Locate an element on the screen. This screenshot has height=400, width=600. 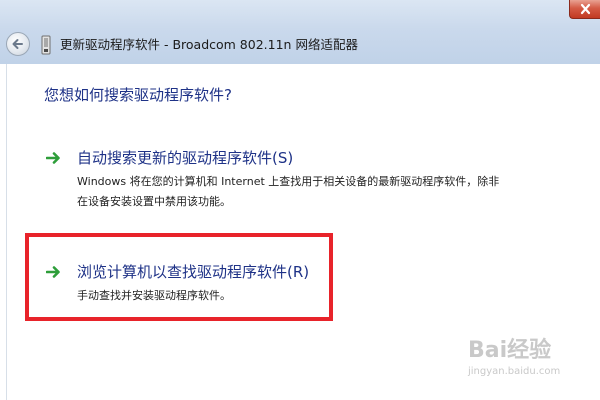
watermark: Bai经验 is located at coordinates (510, 350).